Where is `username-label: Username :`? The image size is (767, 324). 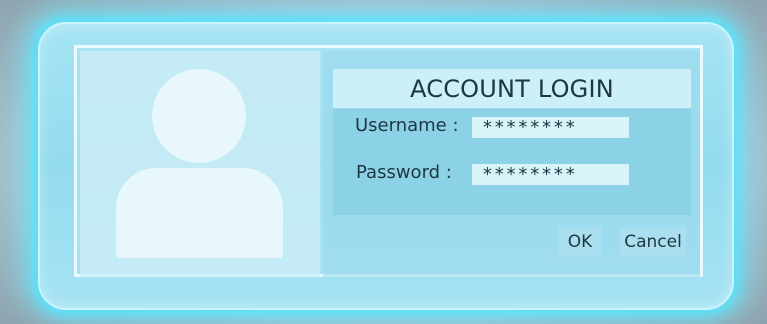 username-label: Username : is located at coordinates (407, 125).